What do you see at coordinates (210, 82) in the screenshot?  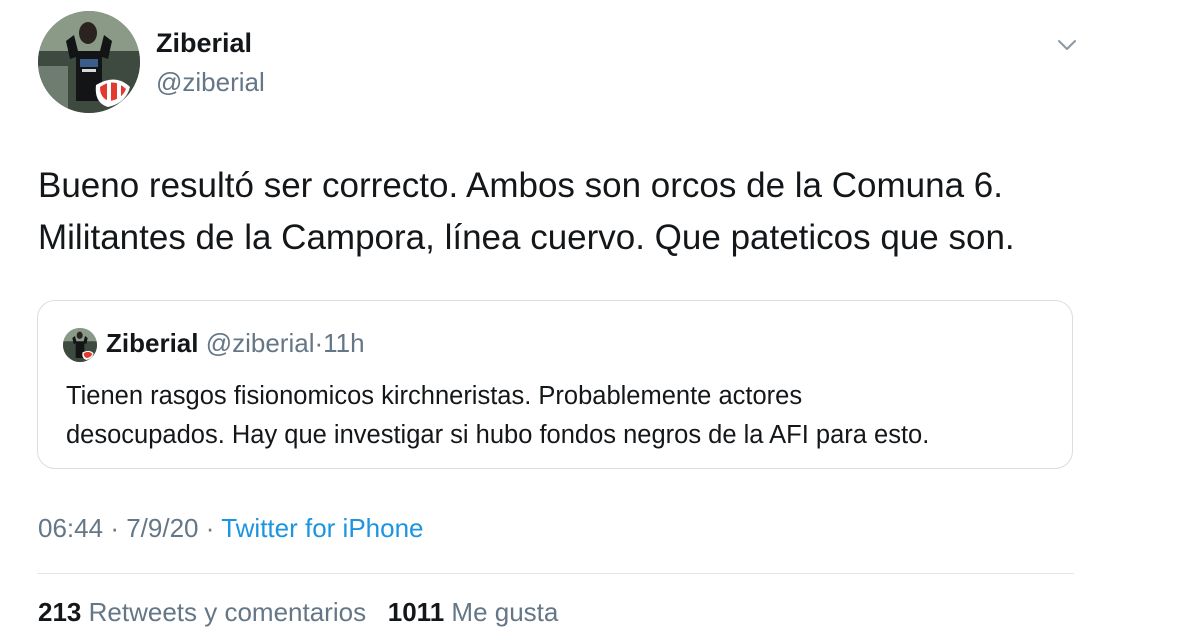 I see `author-handle: @ziberial` at bounding box center [210, 82].